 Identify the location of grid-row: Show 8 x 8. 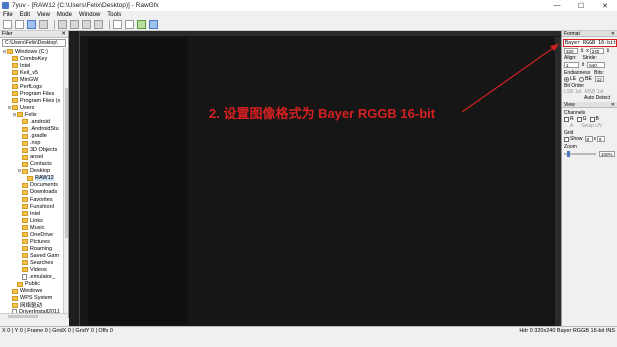
(585, 139).